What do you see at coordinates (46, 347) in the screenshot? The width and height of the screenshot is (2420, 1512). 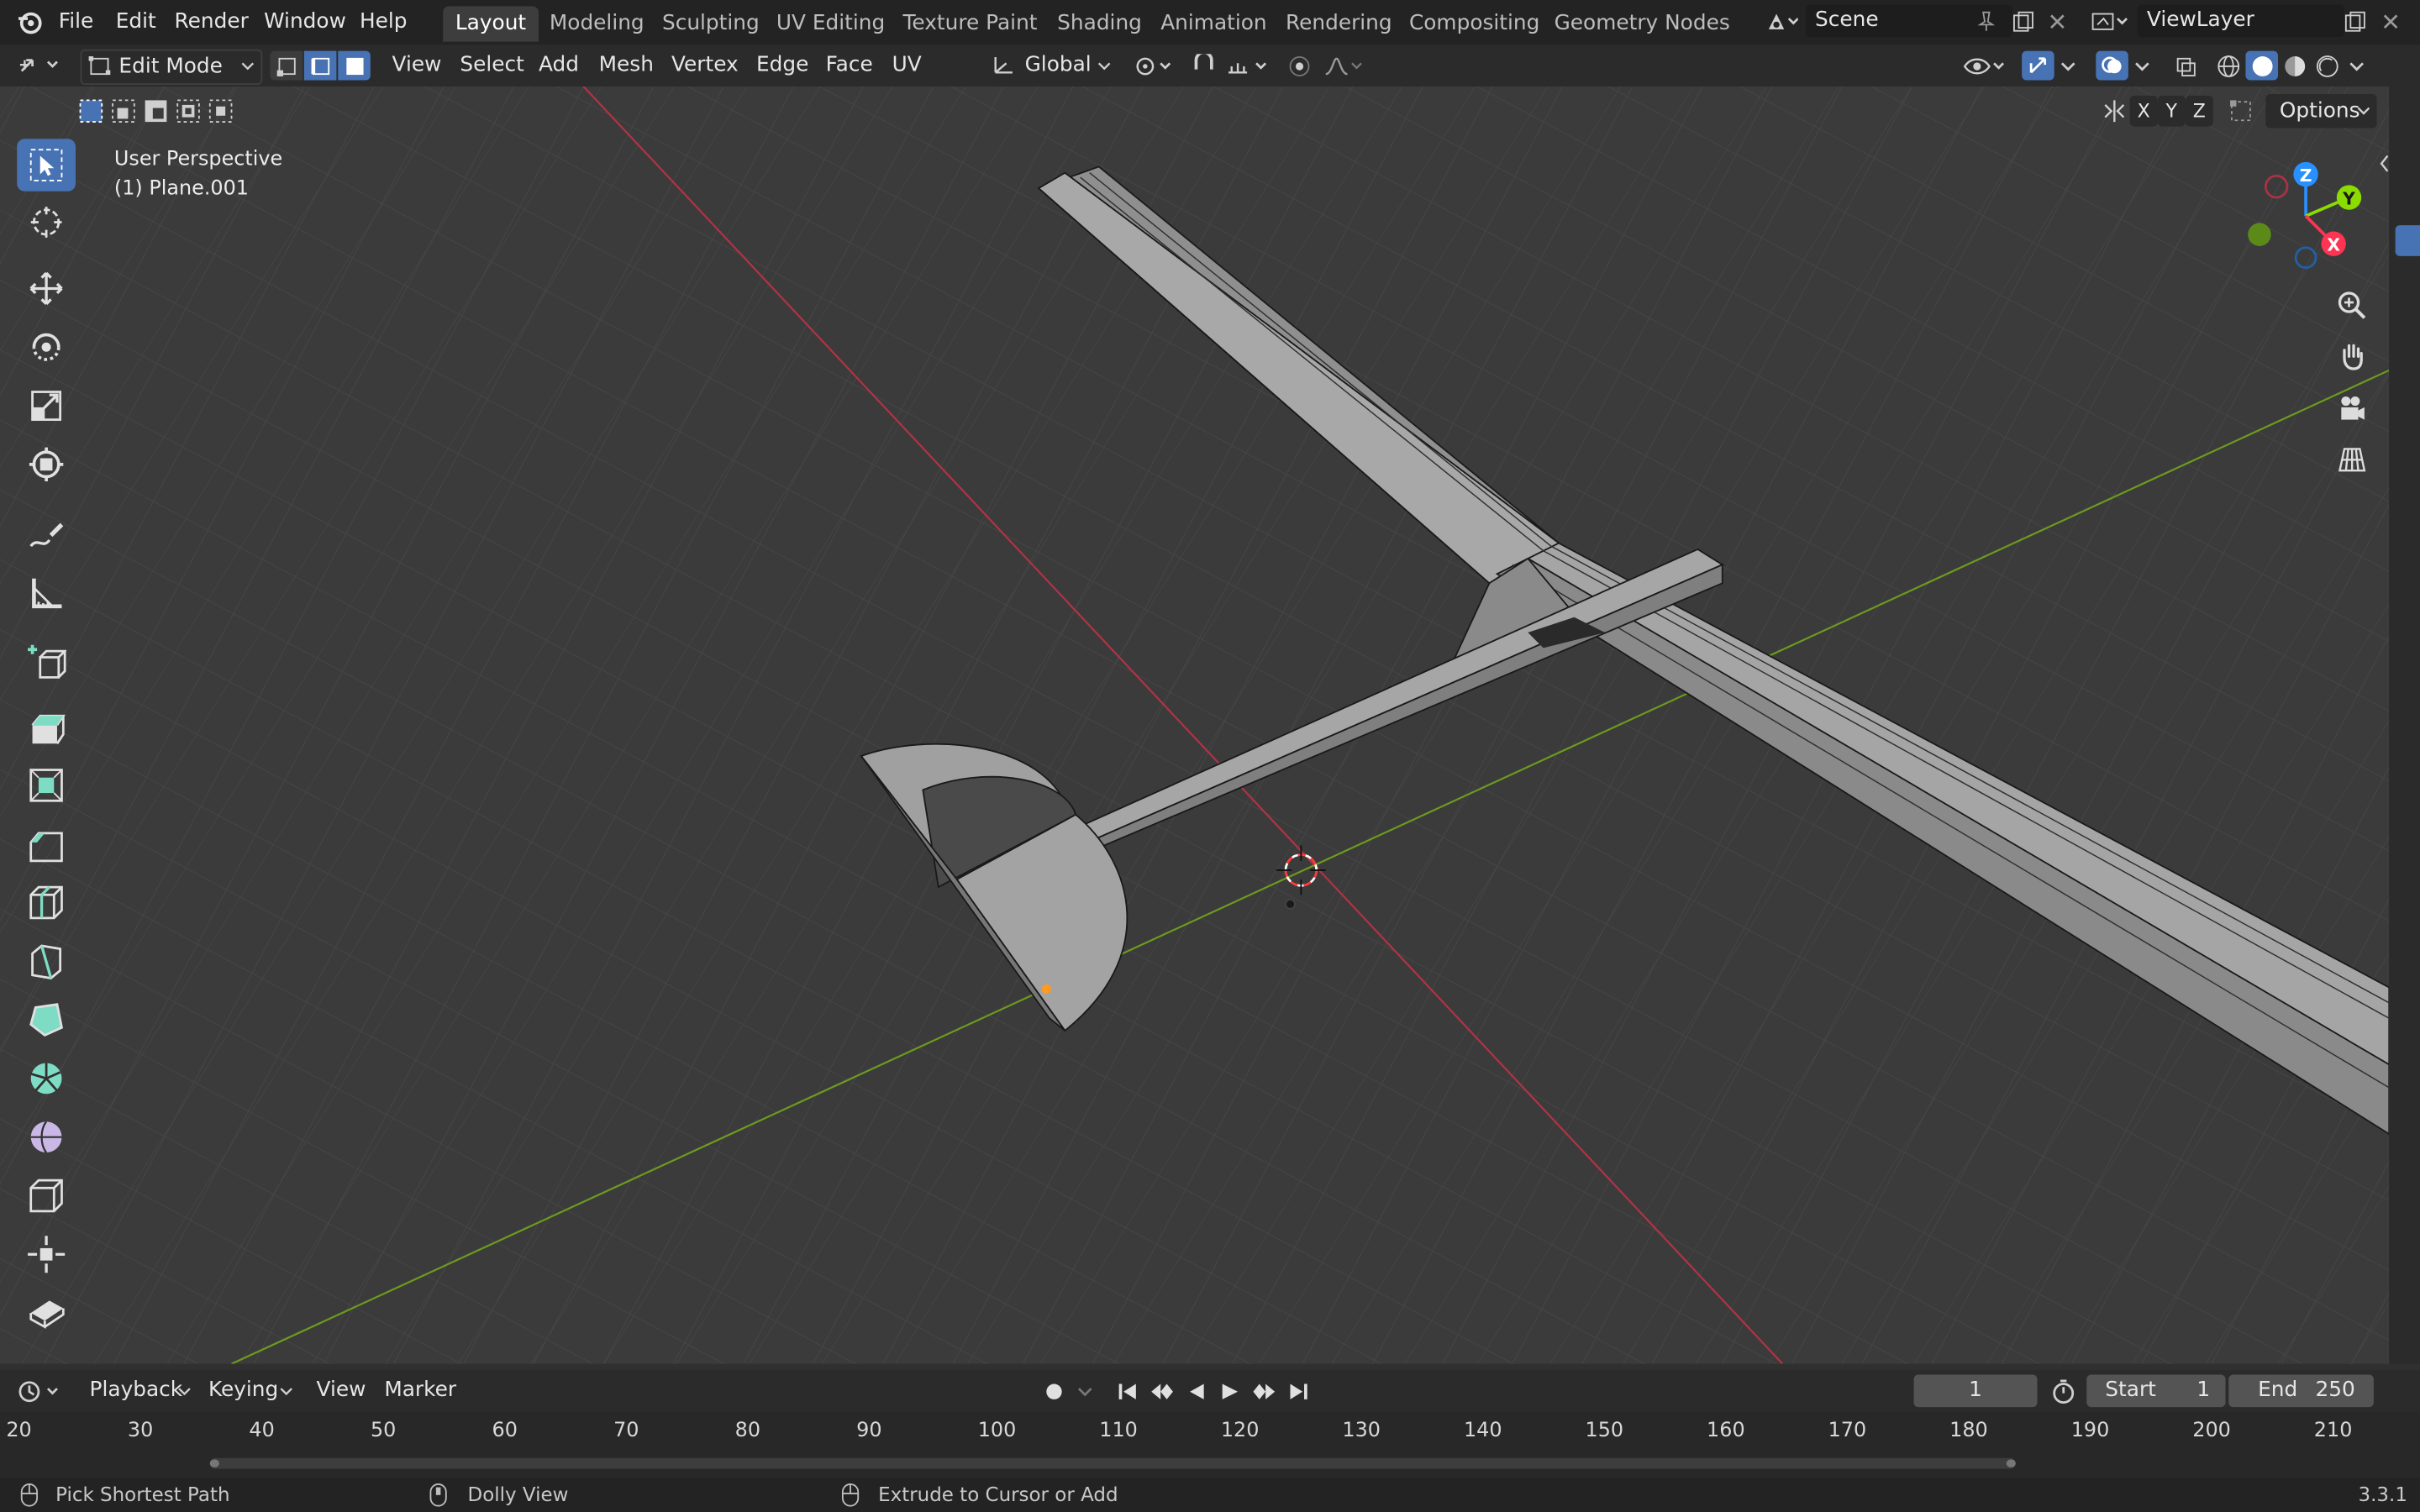 I see `rotate-tool` at bounding box center [46, 347].